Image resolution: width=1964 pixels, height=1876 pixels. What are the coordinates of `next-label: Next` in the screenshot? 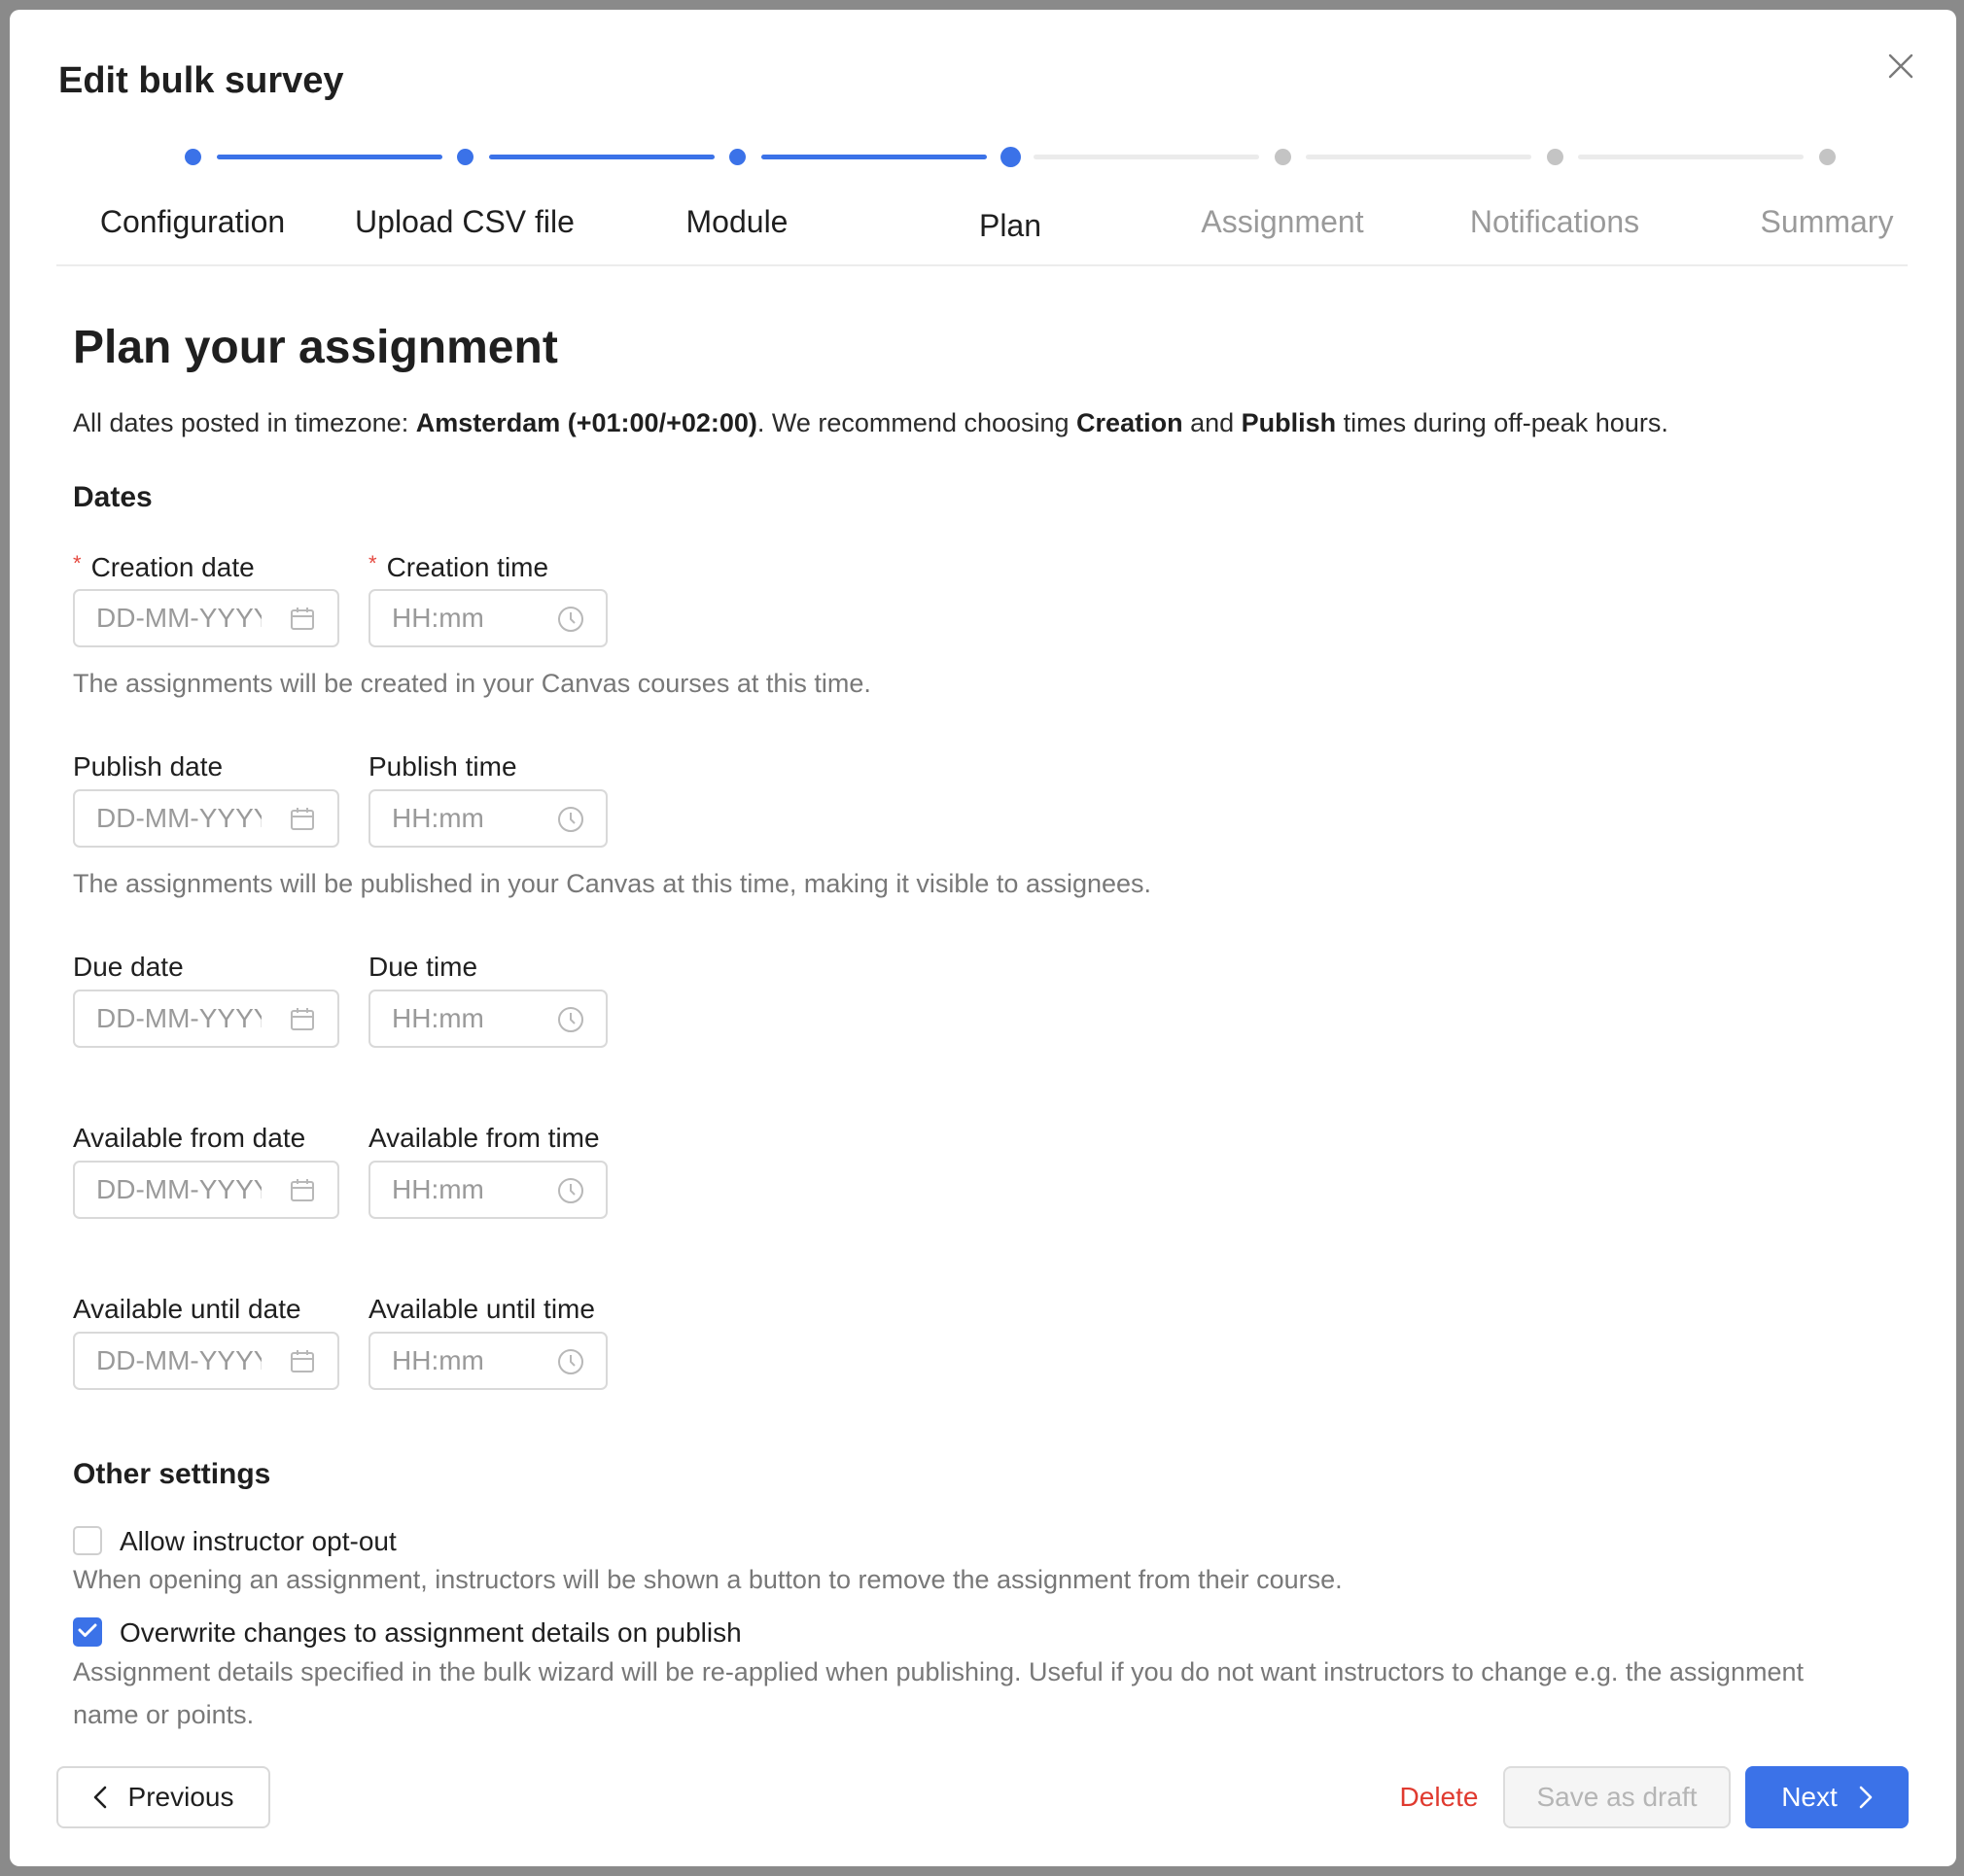 It's located at (1809, 1797).